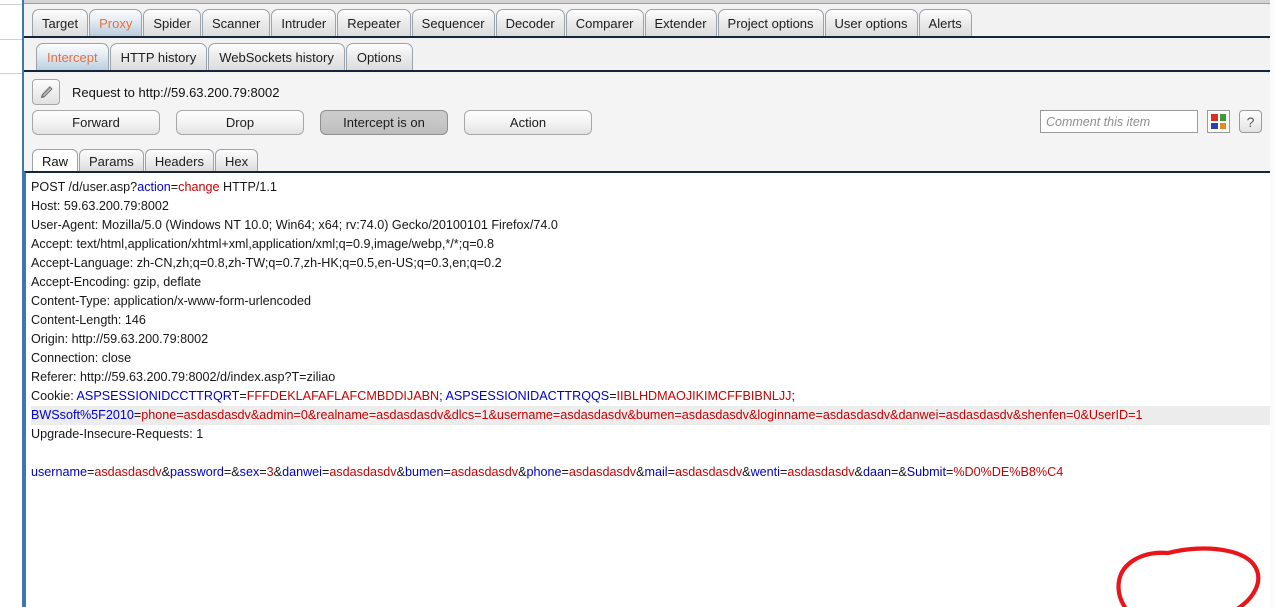  I want to click on request-line: Upgrade-Insecure-Requests: 1, so click(650, 434).